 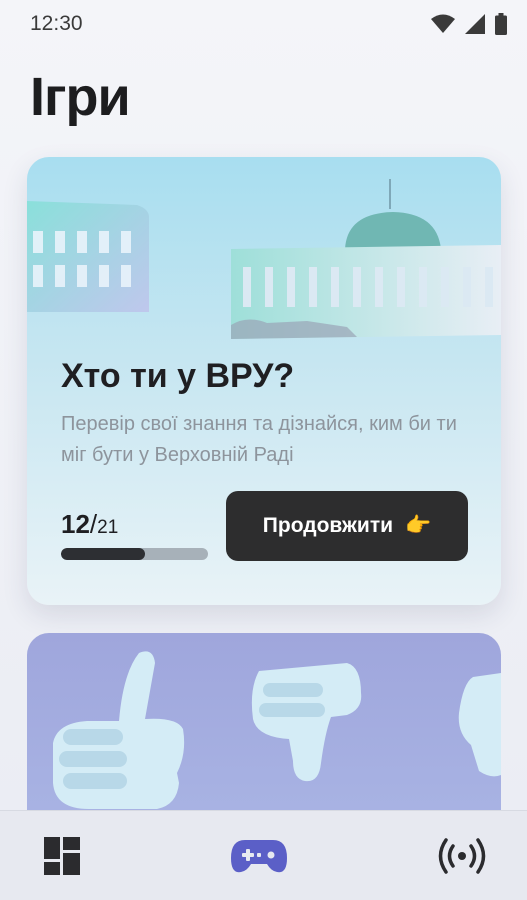 I want to click on thumbs-hands-image, so click(x=277, y=730).